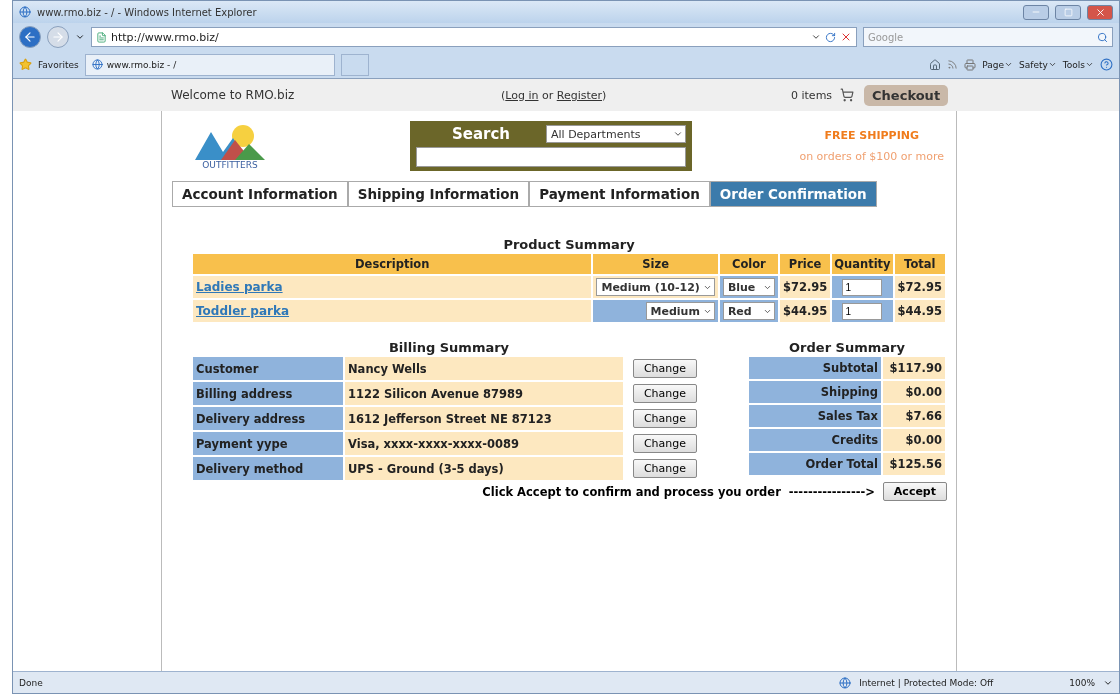  Describe the element at coordinates (655, 287) in the screenshot. I see `size-select: Medium (10-12)` at that location.